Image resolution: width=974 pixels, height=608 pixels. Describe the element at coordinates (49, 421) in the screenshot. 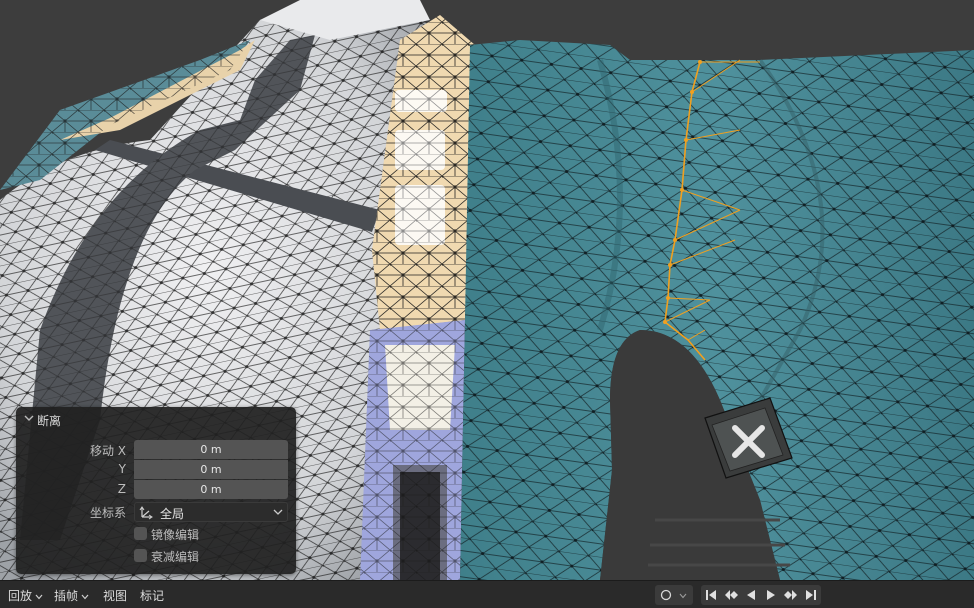

I see `operator-title: 断离` at that location.